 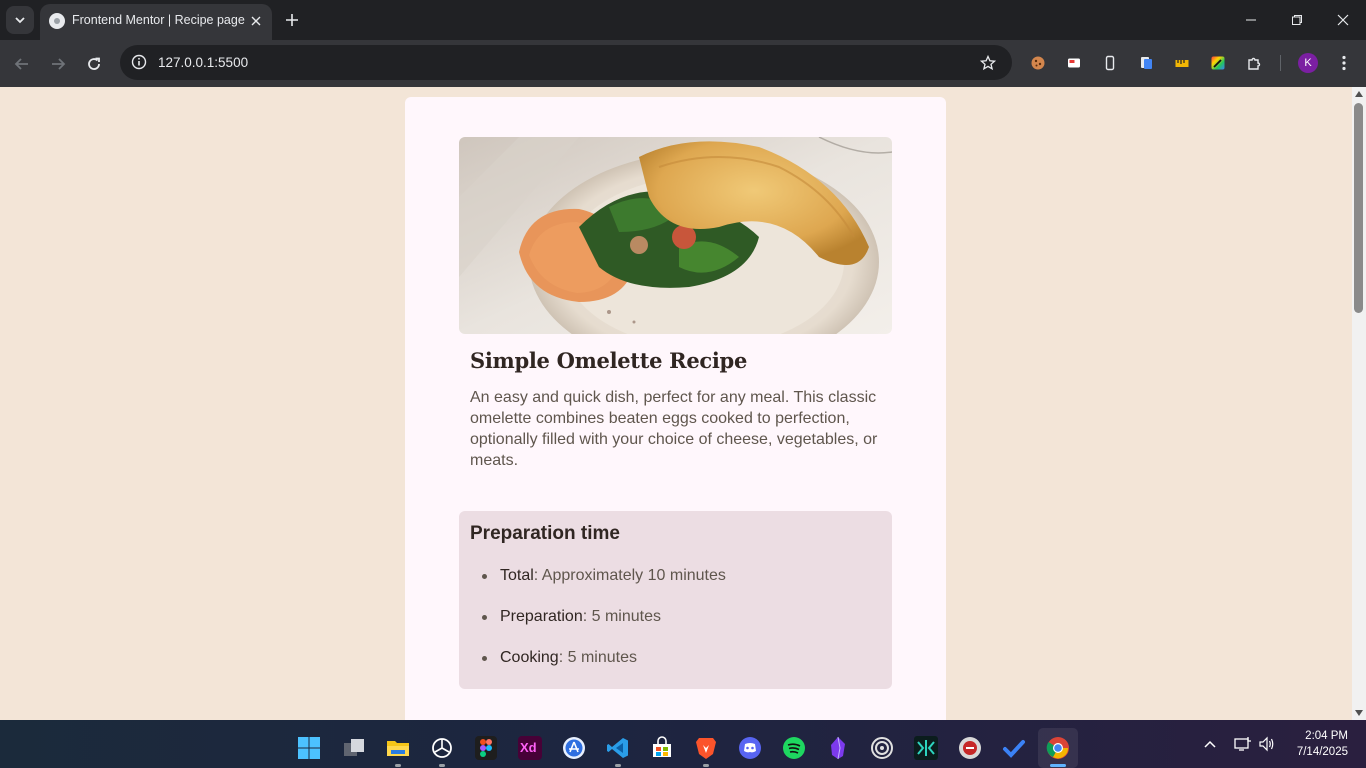 What do you see at coordinates (517, 575) in the screenshot?
I see `prep-item-label: Total` at bounding box center [517, 575].